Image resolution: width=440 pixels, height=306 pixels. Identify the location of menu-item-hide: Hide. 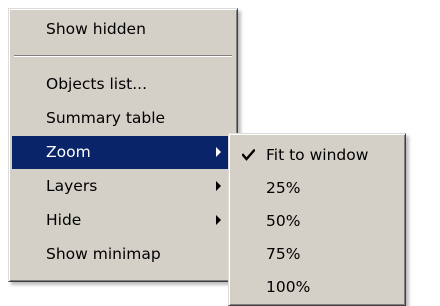
(123, 220).